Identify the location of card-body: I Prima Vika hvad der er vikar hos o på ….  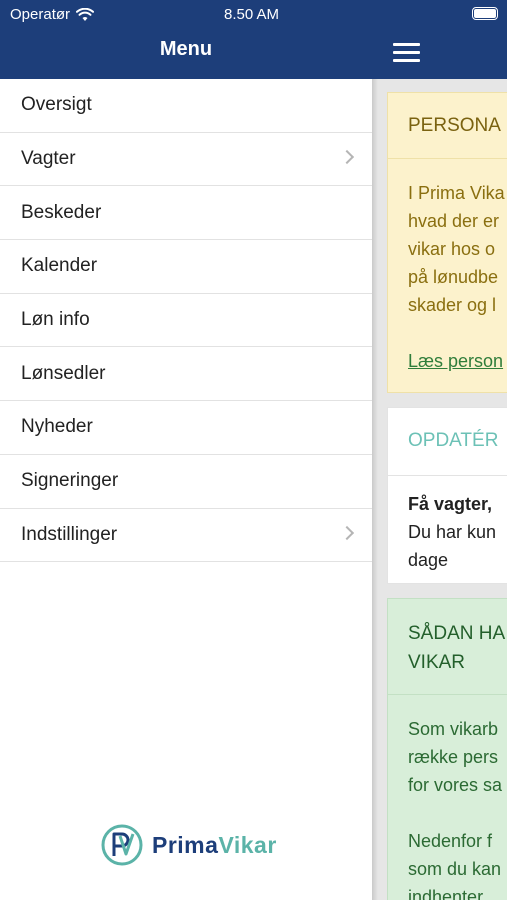
(447, 267).